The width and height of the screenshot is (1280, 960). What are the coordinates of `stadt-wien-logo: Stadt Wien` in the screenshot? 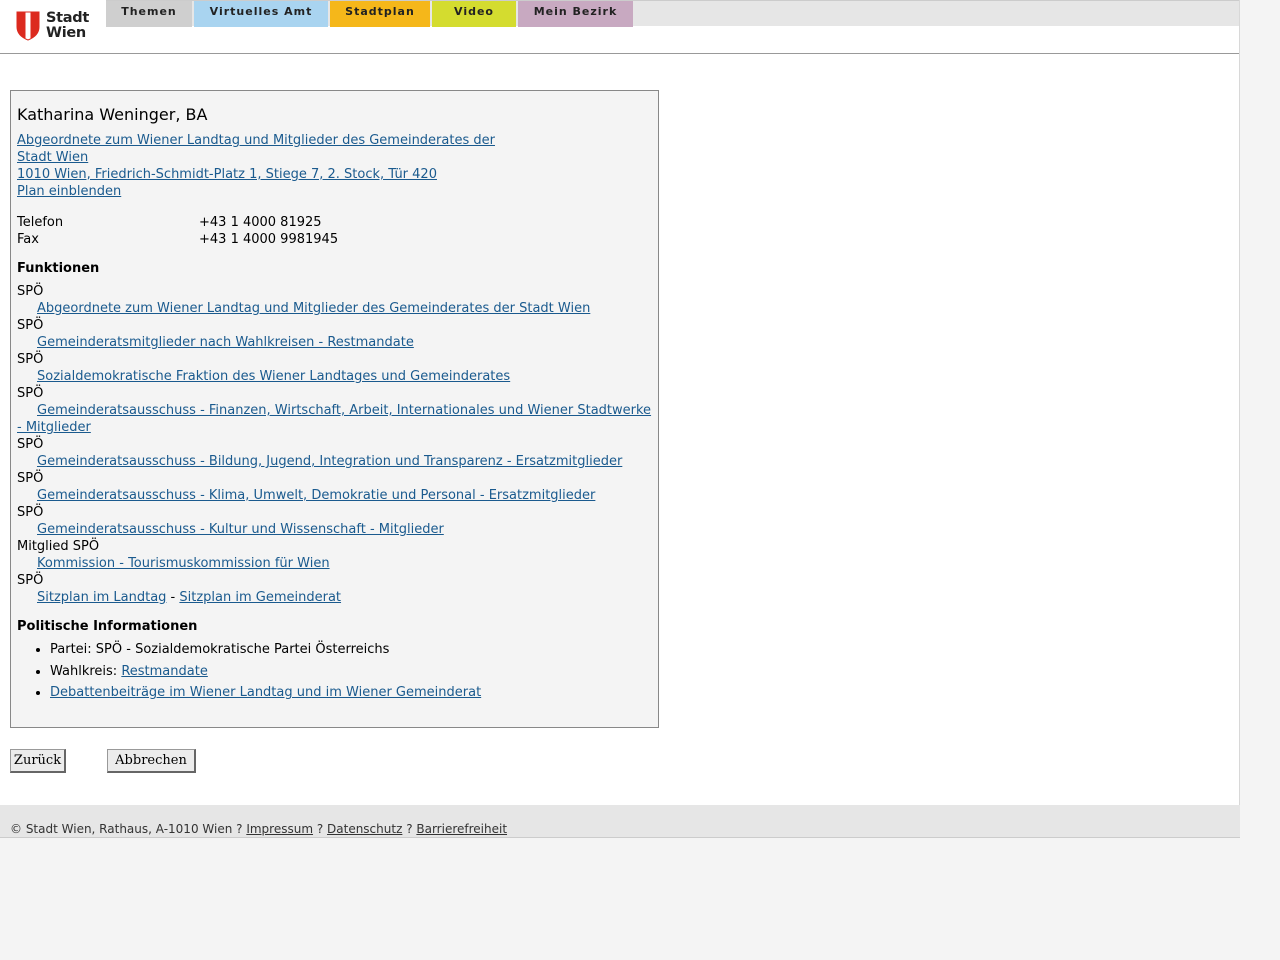 It's located at (54, 26).